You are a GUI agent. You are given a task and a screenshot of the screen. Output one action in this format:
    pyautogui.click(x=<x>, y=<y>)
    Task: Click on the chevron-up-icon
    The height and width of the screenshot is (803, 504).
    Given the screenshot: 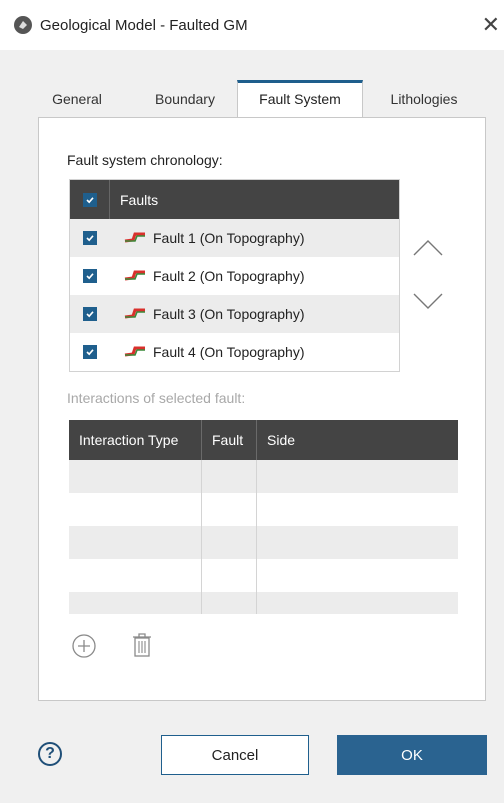 What is the action you would take?
    pyautogui.click(x=428, y=247)
    